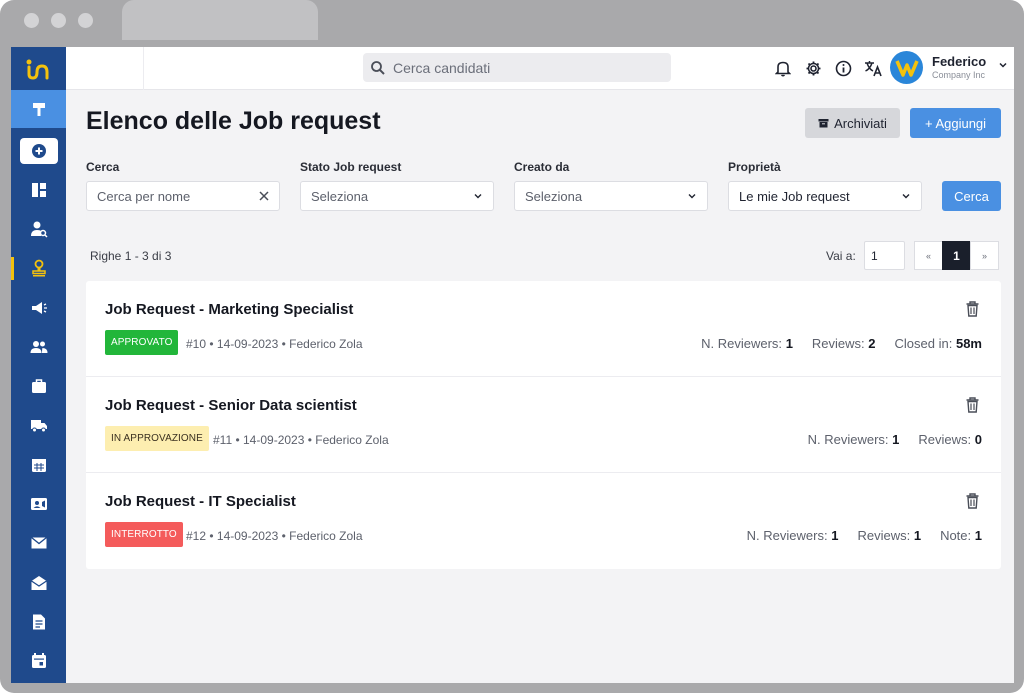 The width and height of the screenshot is (1024, 693). What do you see at coordinates (220, 20) in the screenshot?
I see `browser-tab` at bounding box center [220, 20].